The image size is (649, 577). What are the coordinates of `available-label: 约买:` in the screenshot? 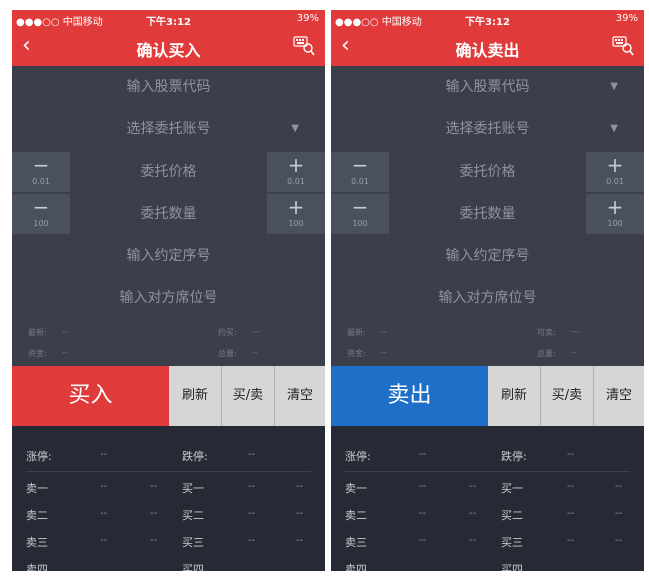 It's located at (227, 332).